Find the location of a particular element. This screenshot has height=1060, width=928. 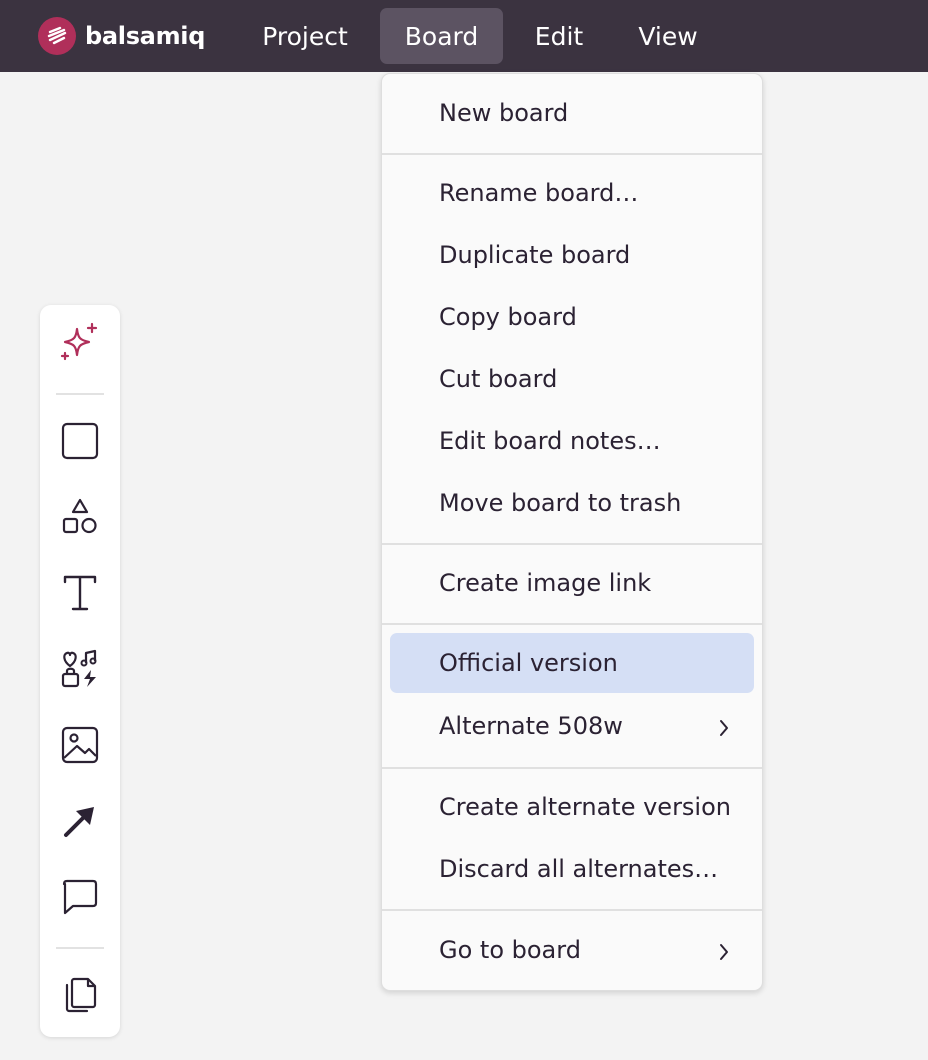

pages-tool is located at coordinates (80, 997).